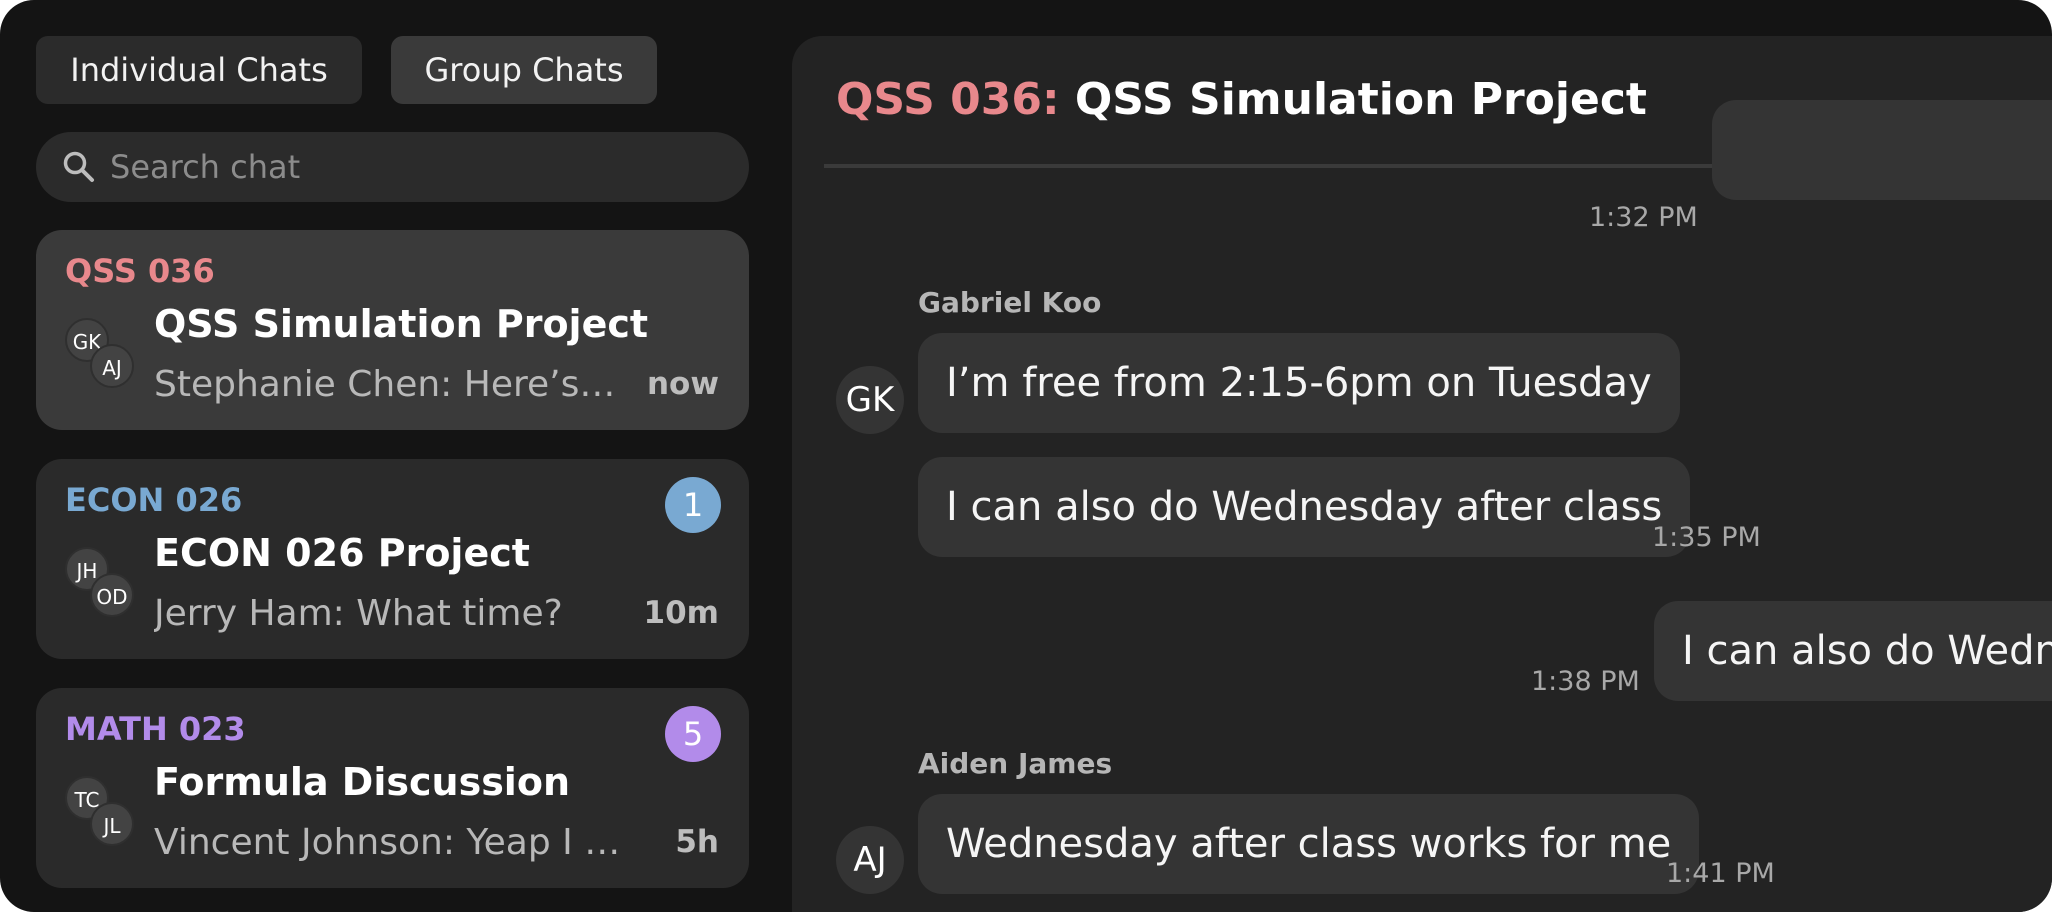  Describe the element at coordinates (358, 613) in the screenshot. I see `chat-preview: Jerry Ham: What time?` at that location.